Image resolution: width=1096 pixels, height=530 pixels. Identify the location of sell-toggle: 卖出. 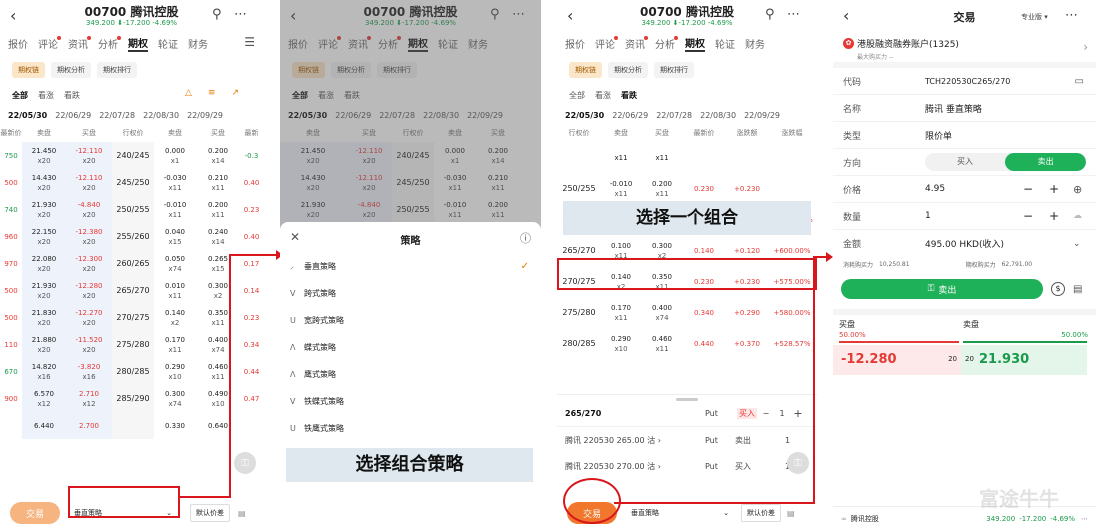
(1045, 162).